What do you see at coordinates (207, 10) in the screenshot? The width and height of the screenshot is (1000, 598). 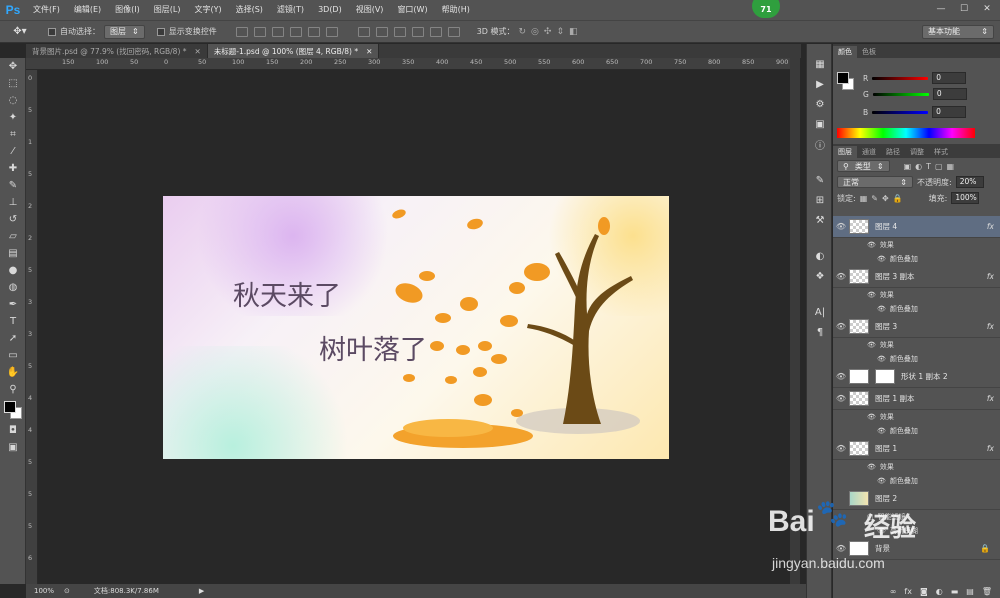 I see `menu-type: 文字(Y)` at bounding box center [207, 10].